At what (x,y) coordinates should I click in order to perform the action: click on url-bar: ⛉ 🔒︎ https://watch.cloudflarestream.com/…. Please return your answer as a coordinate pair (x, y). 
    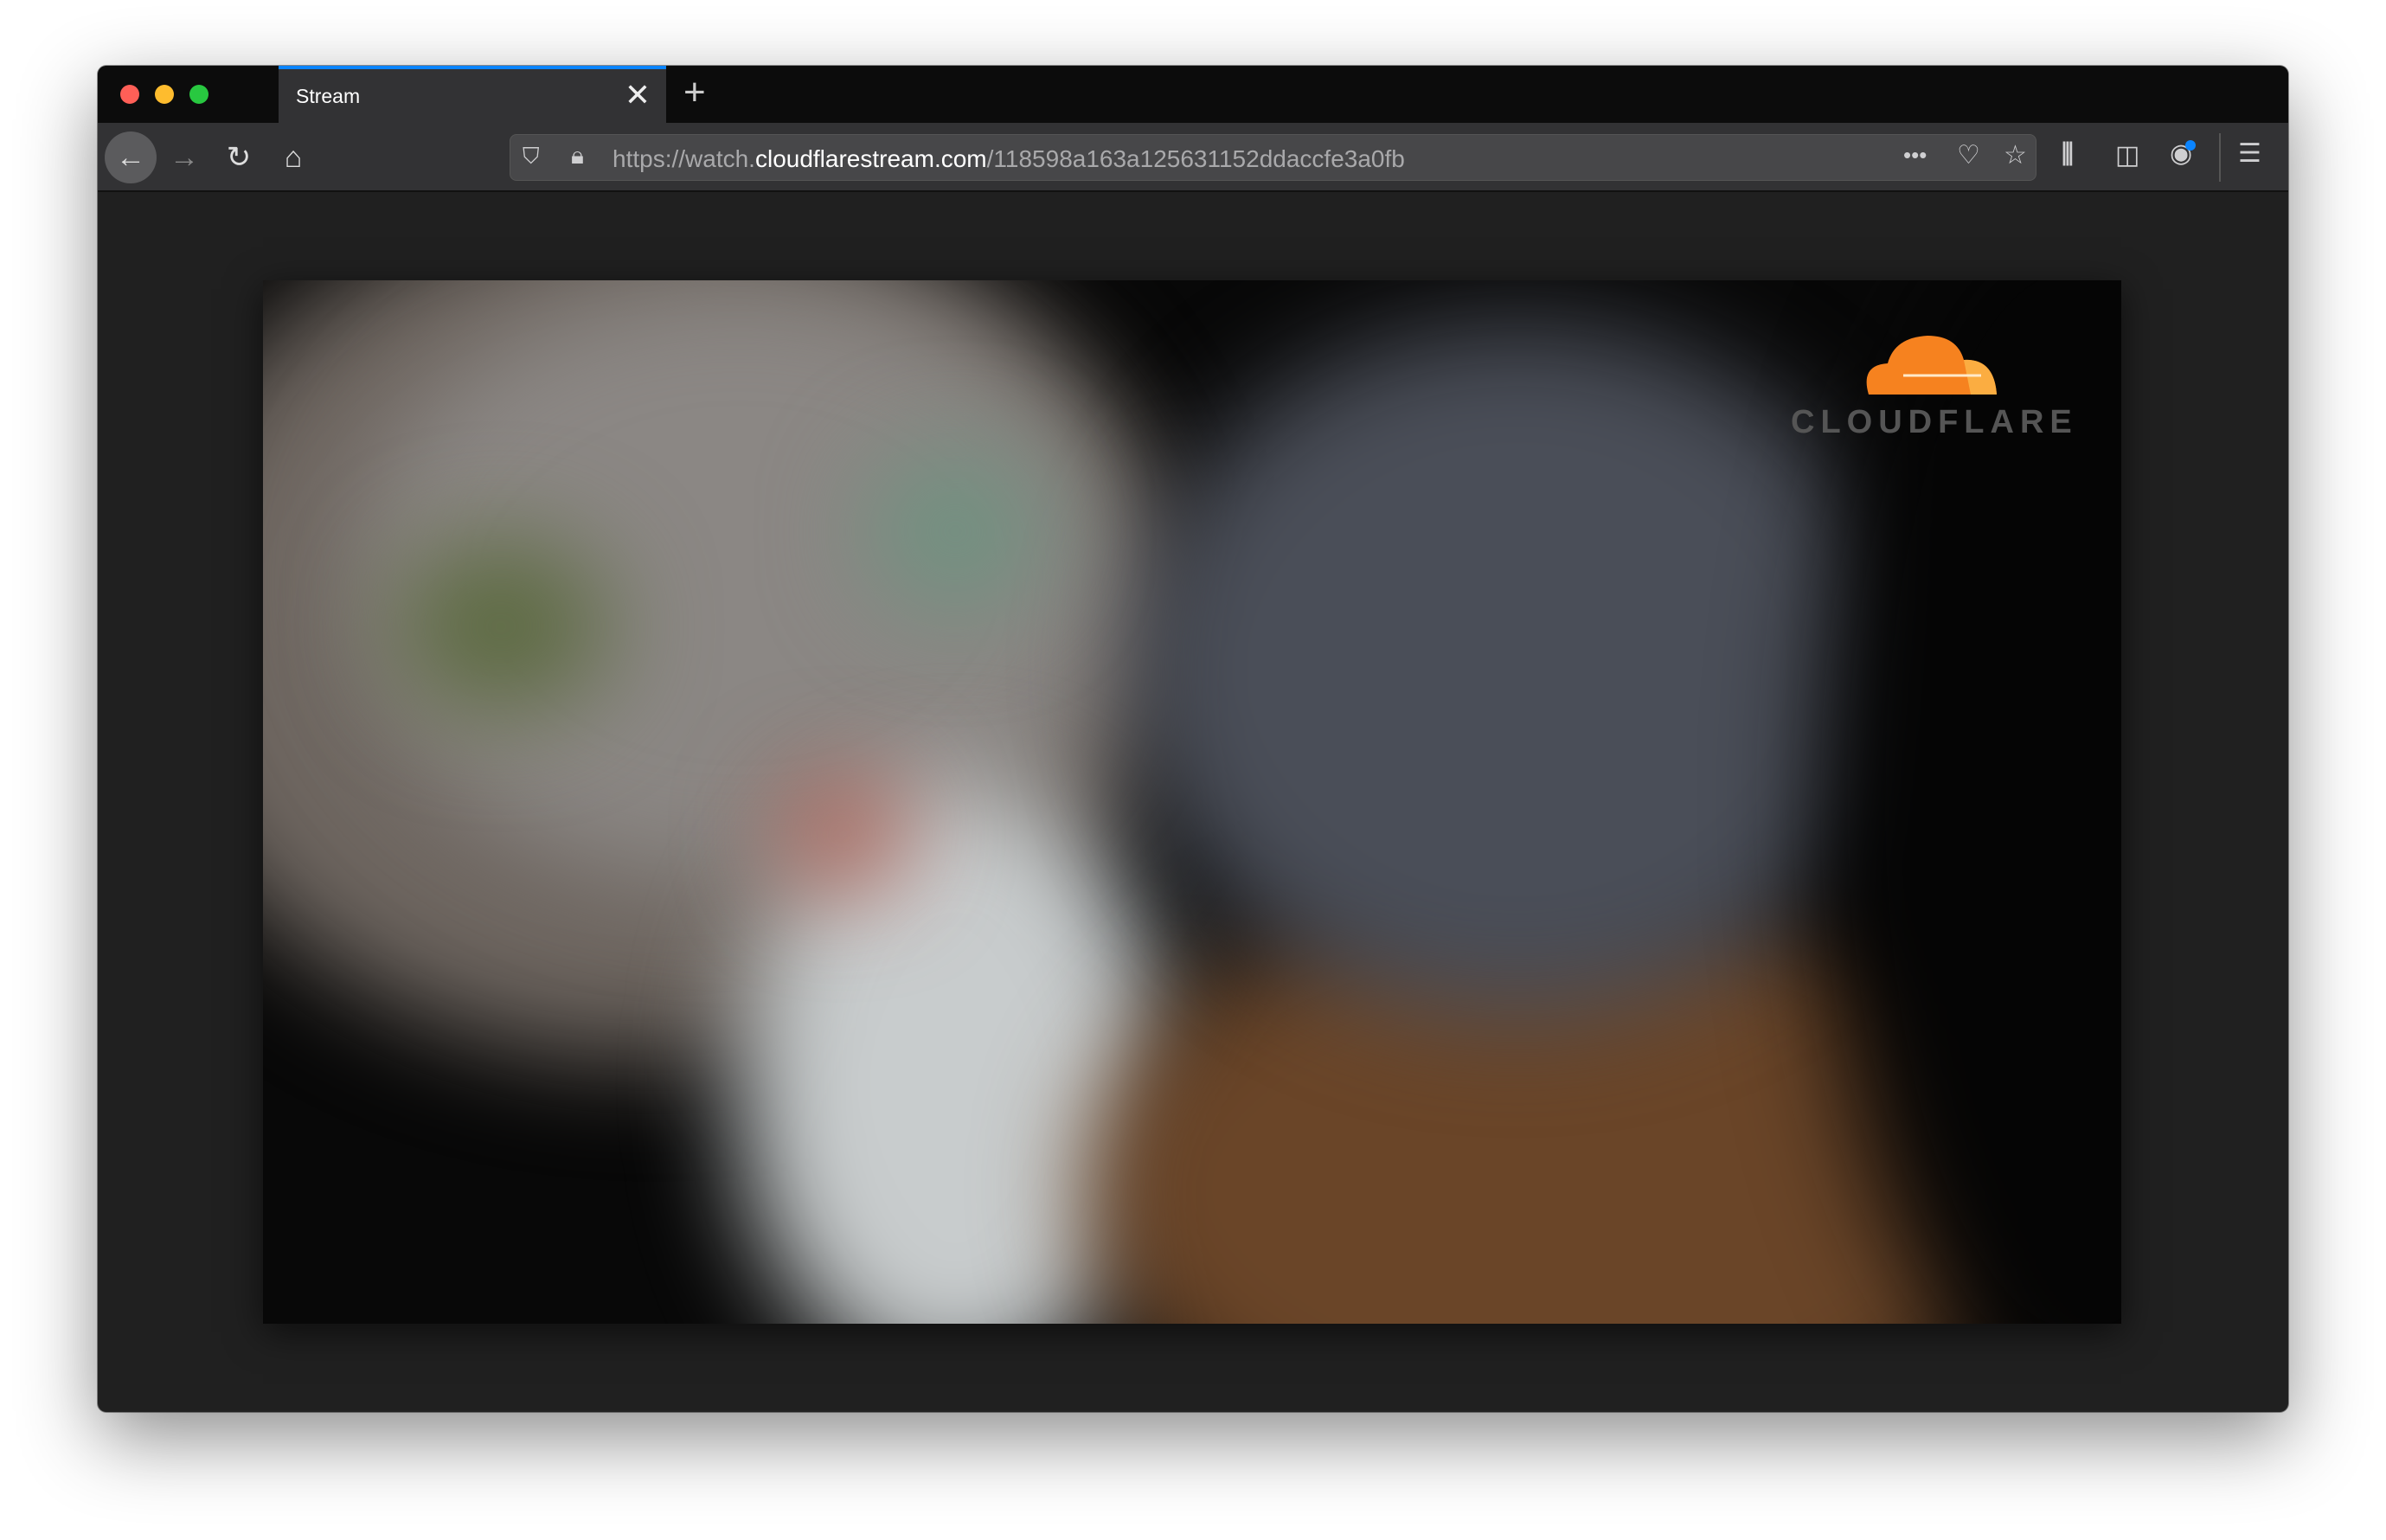
    Looking at the image, I should click on (1273, 157).